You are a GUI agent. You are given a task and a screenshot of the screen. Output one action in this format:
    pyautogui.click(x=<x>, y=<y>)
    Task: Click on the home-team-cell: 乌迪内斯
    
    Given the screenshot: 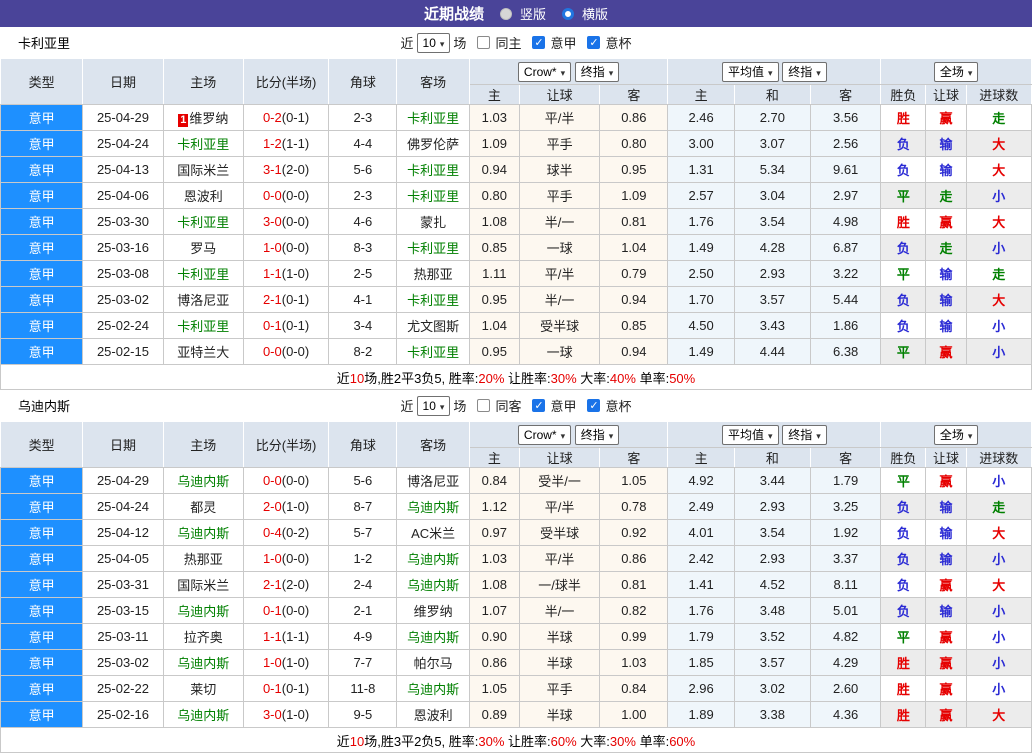 What is the action you would take?
    pyautogui.click(x=203, y=662)
    